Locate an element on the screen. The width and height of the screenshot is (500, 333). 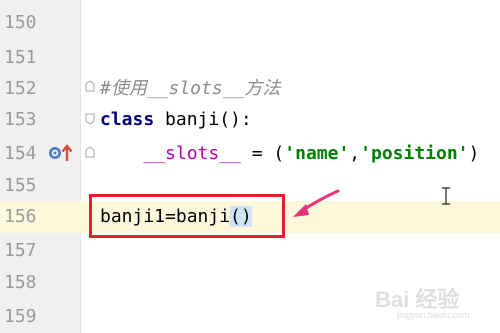
baidu-watermark: Bai 经验 jingyan.baidu.com is located at coordinates (435, 305).